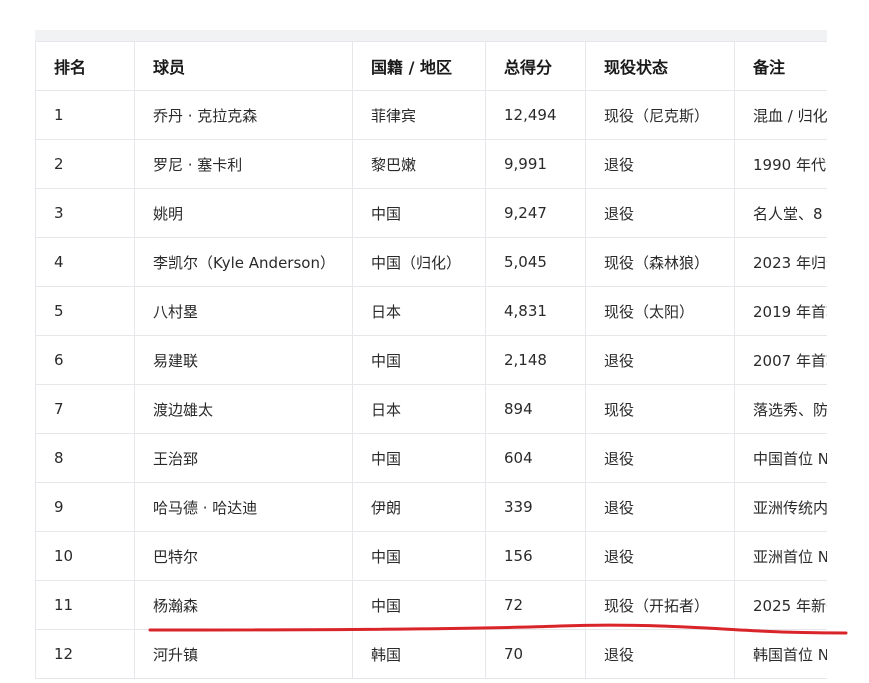  What do you see at coordinates (780, 115) in the screenshot?
I see `cell-notes: 混血 / 归化` at bounding box center [780, 115].